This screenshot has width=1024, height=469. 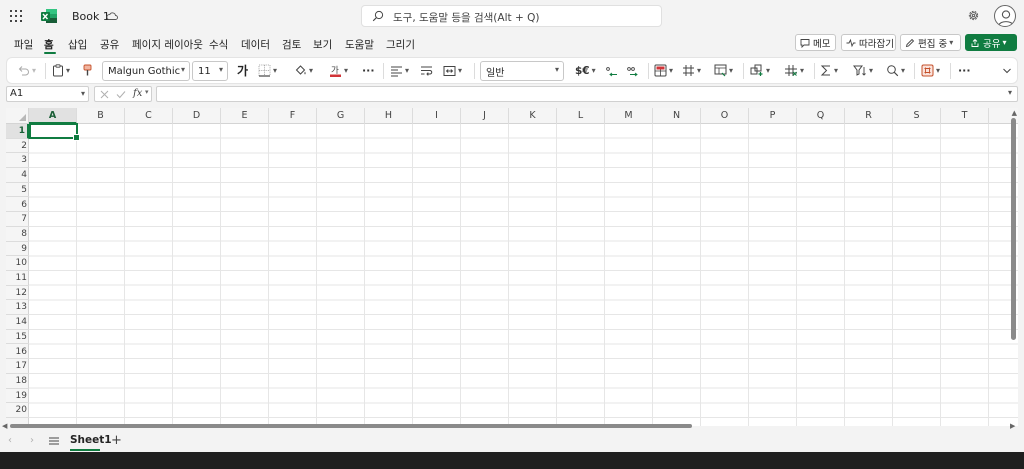 I want to click on tab-page-layout: 페이지 레이아웃, so click(x=167, y=44).